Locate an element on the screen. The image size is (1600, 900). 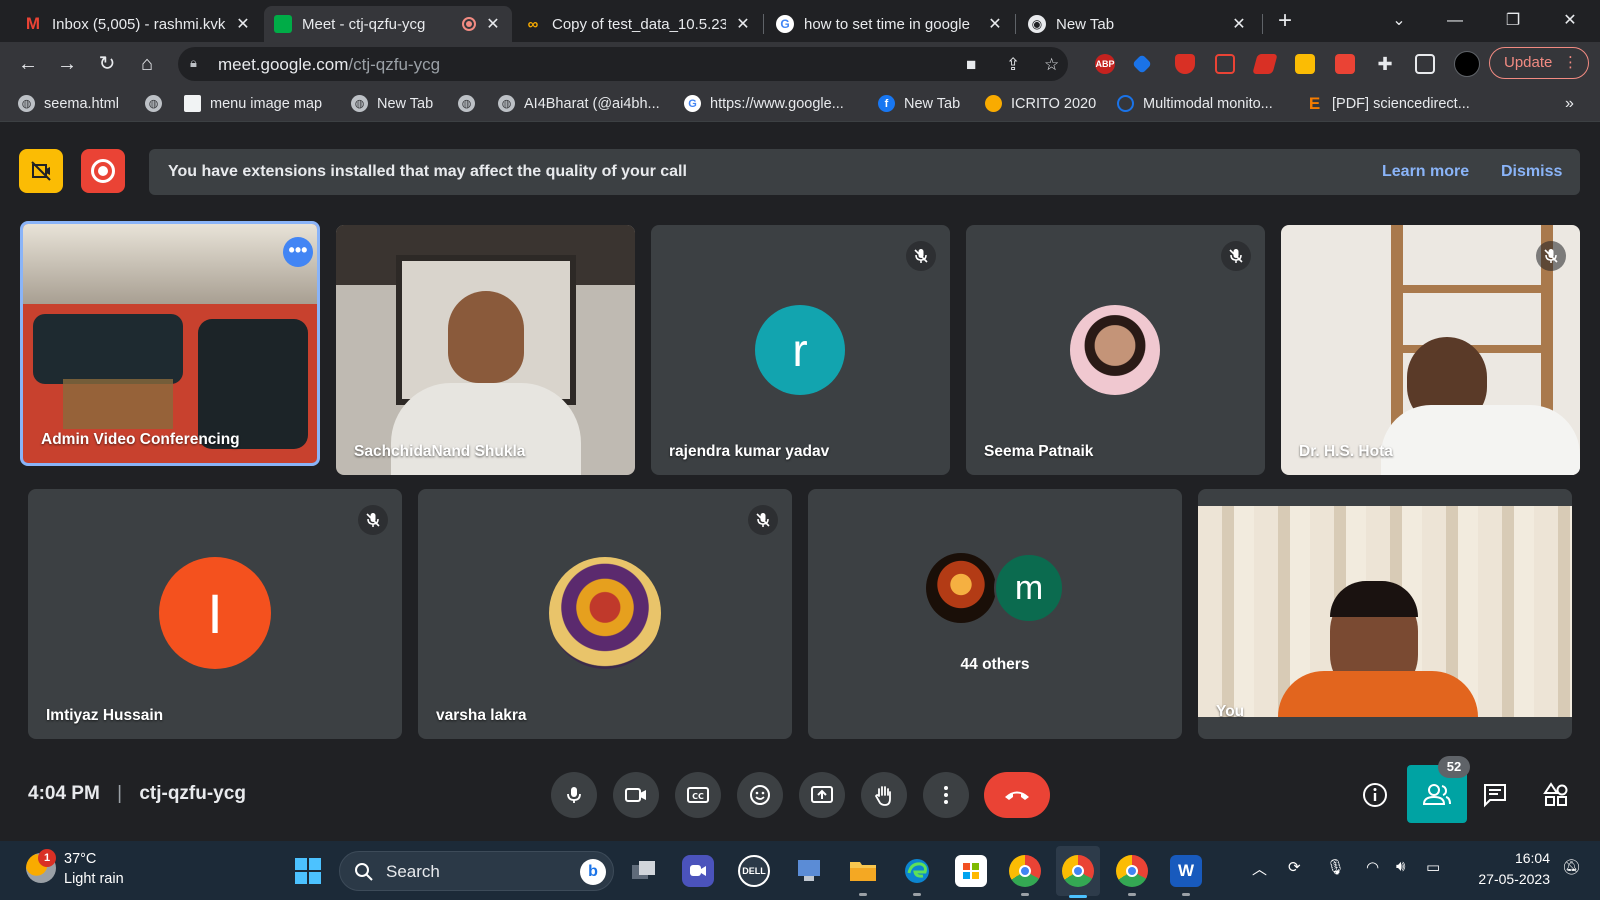
more-options-button is located at coordinates (946, 795).